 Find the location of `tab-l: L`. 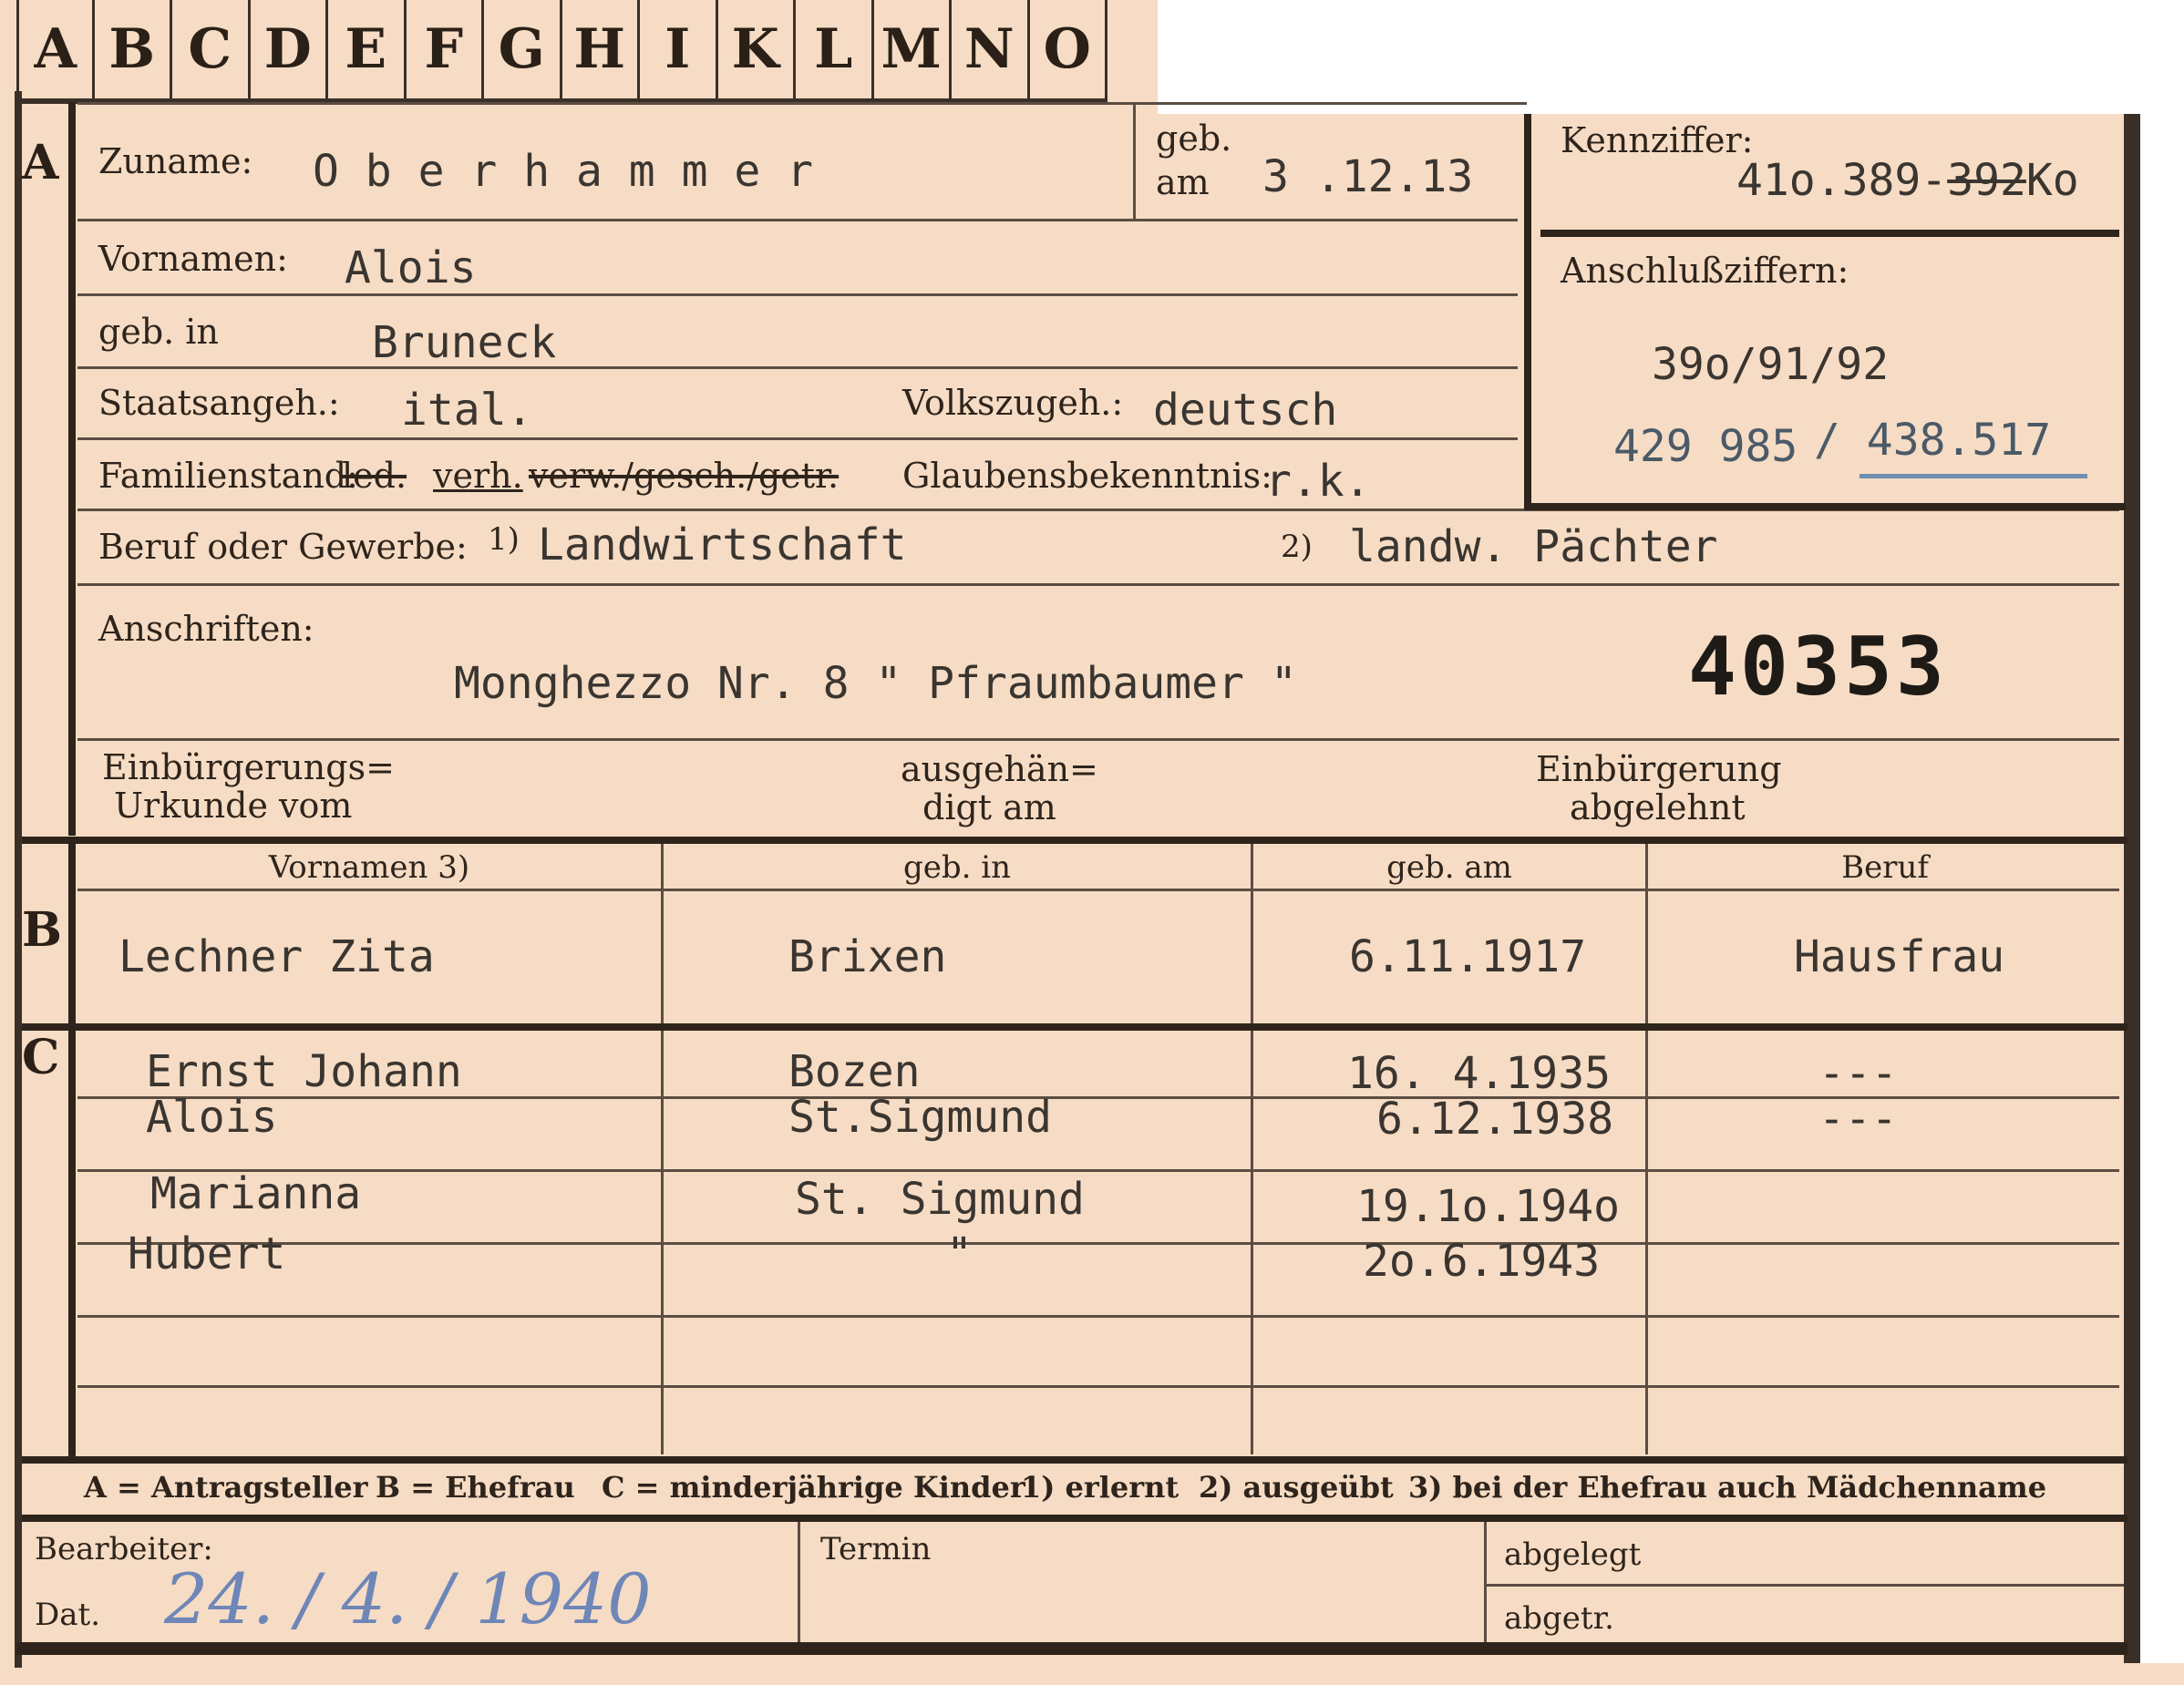

tab-l: L is located at coordinates (835, 49).